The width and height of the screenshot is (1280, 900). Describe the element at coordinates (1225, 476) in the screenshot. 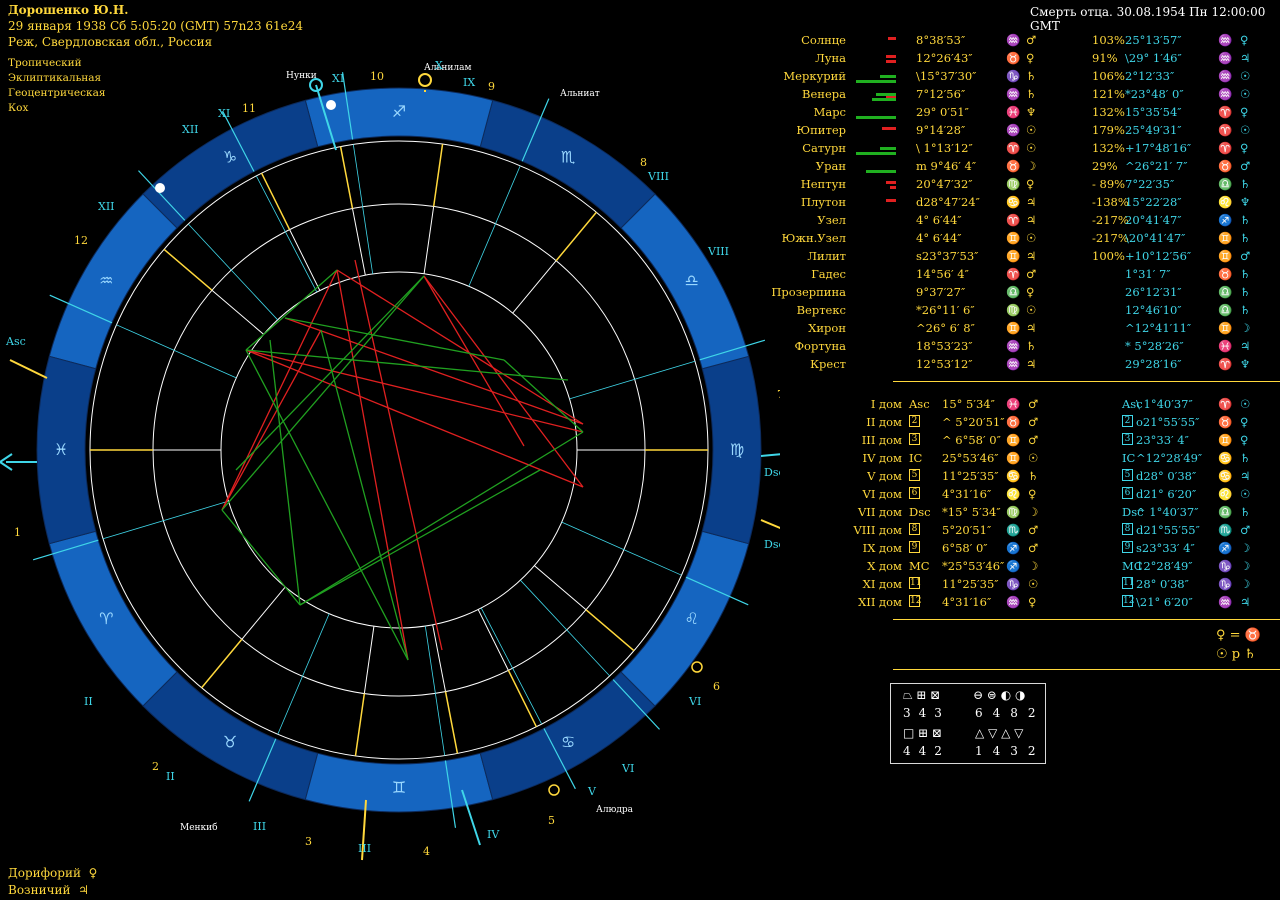

I see `house-t_sign: ♋` at that location.